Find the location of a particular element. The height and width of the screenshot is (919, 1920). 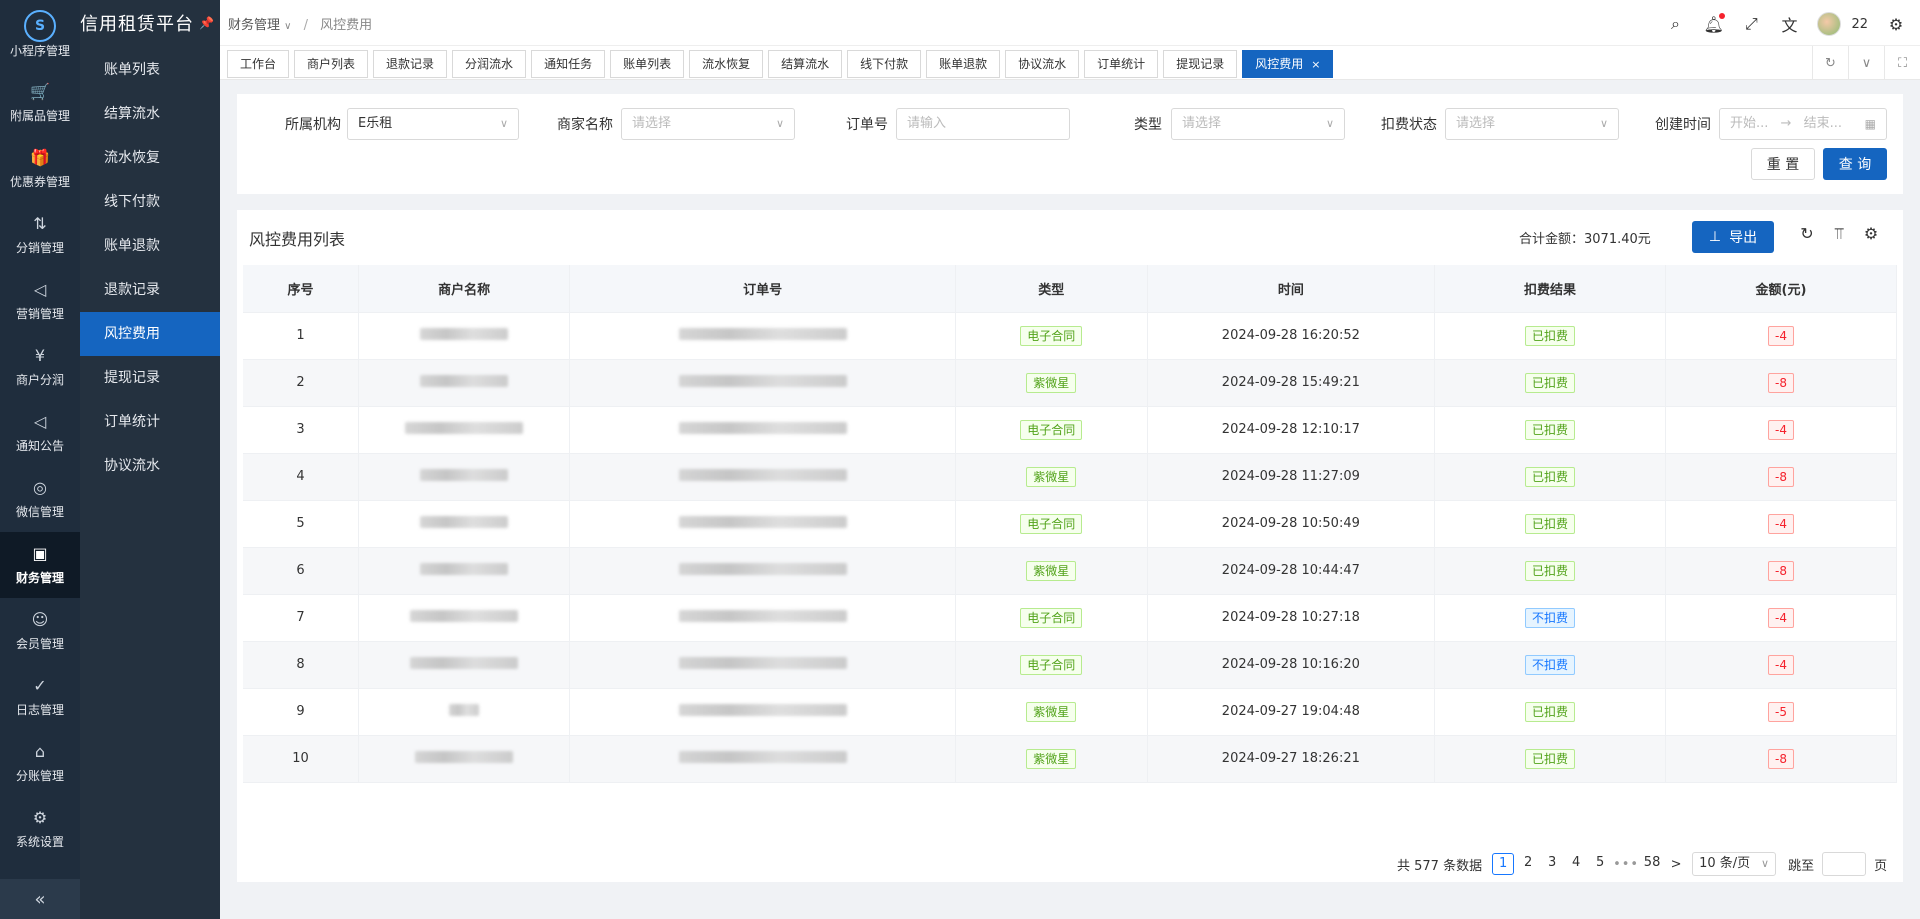

pagination-ellipsis: ••• is located at coordinates (1626, 864).